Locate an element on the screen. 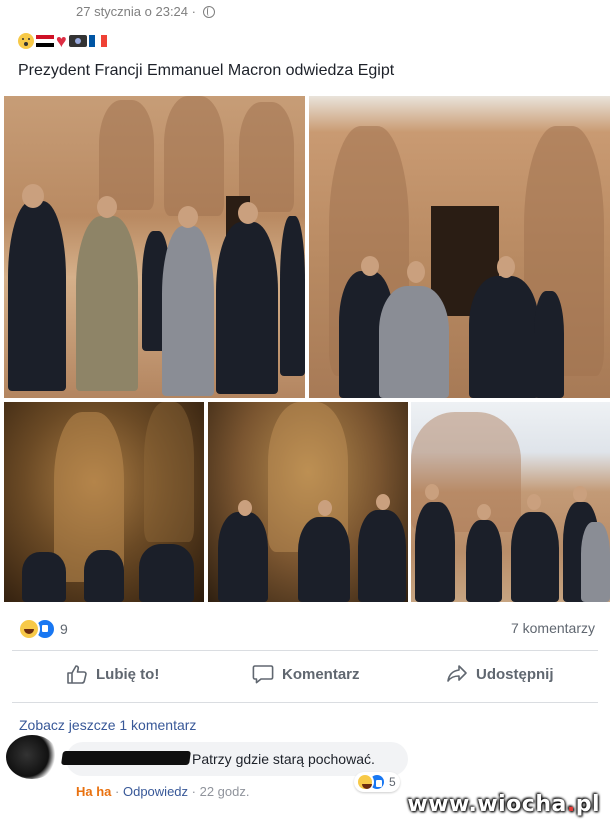 Image resolution: width=610 pixels, height=830 pixels. comment-haha-reaction-link: Ha ha is located at coordinates (93, 791).